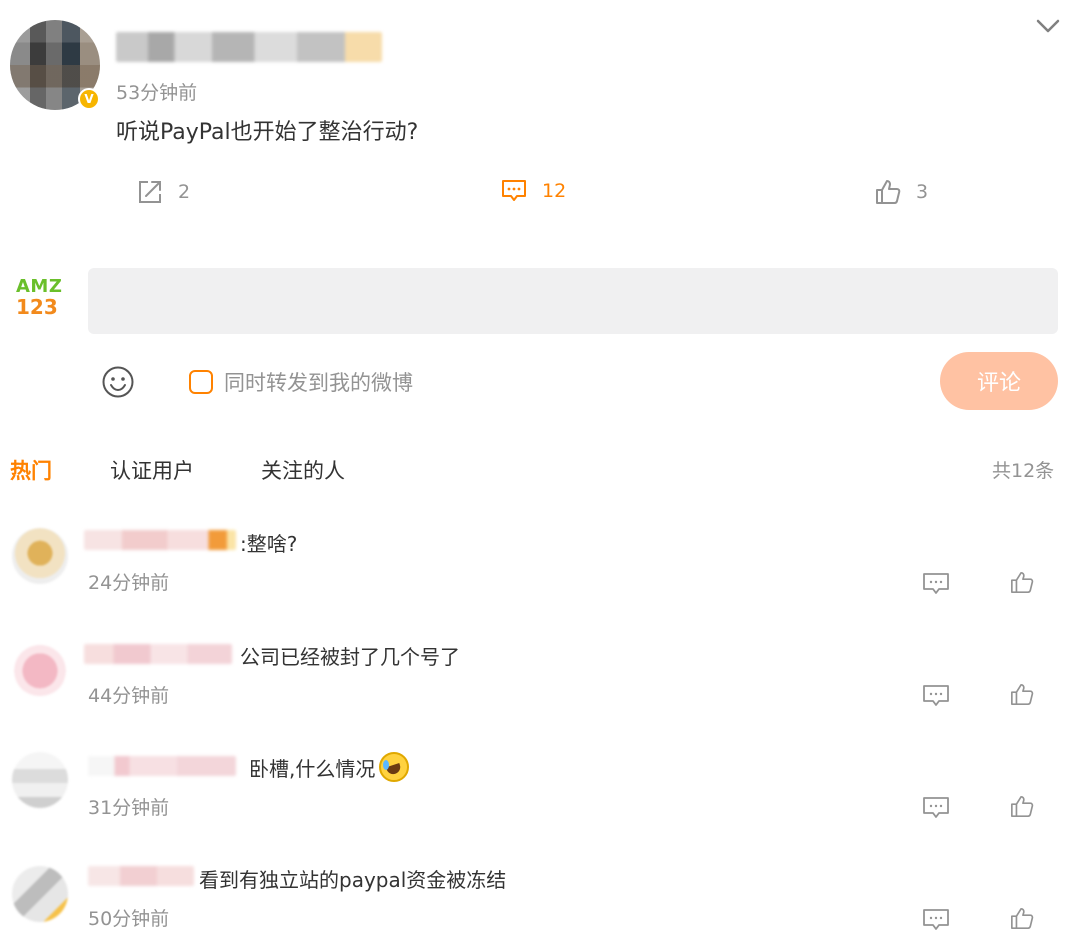 This screenshot has width=1080, height=951. Describe the element at coordinates (31, 470) in the screenshot. I see `tab-hot: 热门` at that location.